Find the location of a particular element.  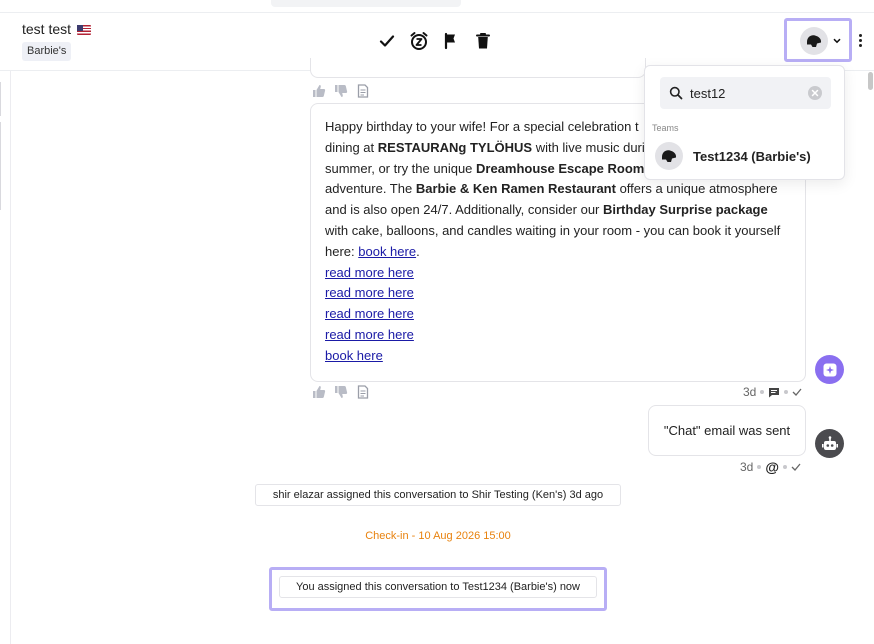

scrollbar is located at coordinates (870, 358).